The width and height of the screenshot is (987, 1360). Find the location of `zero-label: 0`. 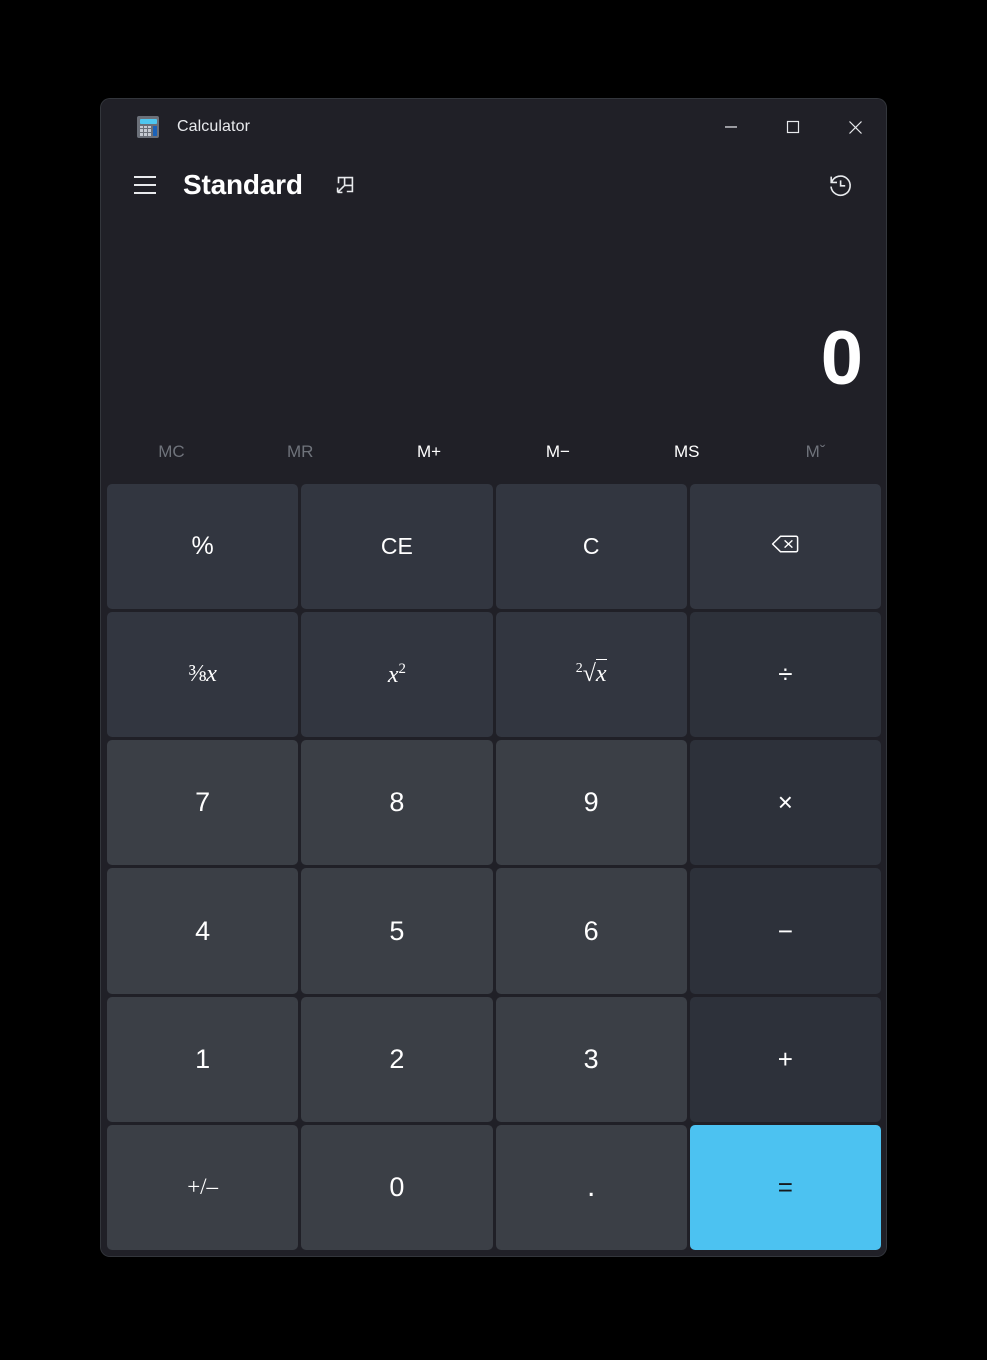

zero-label: 0 is located at coordinates (397, 1186).